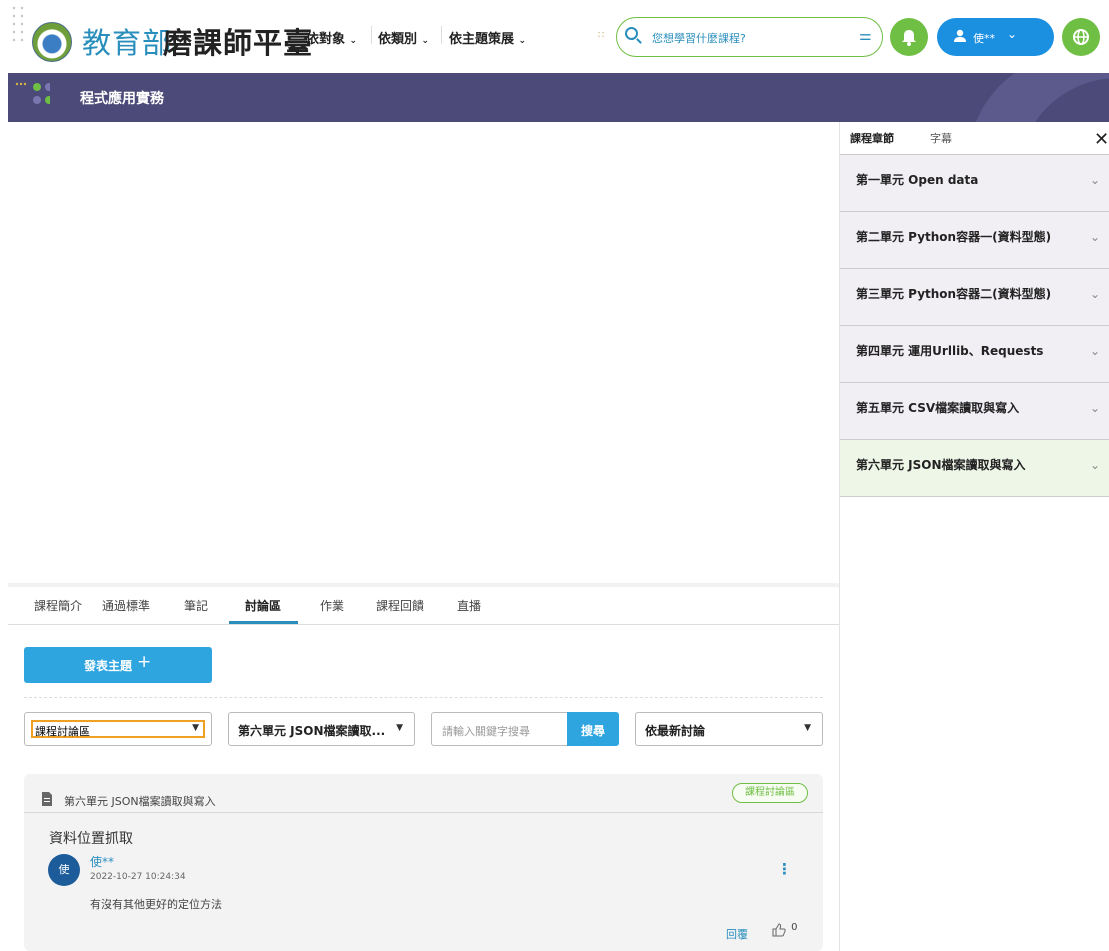  I want to click on tab-feedback: 課程回饋, so click(400, 605).